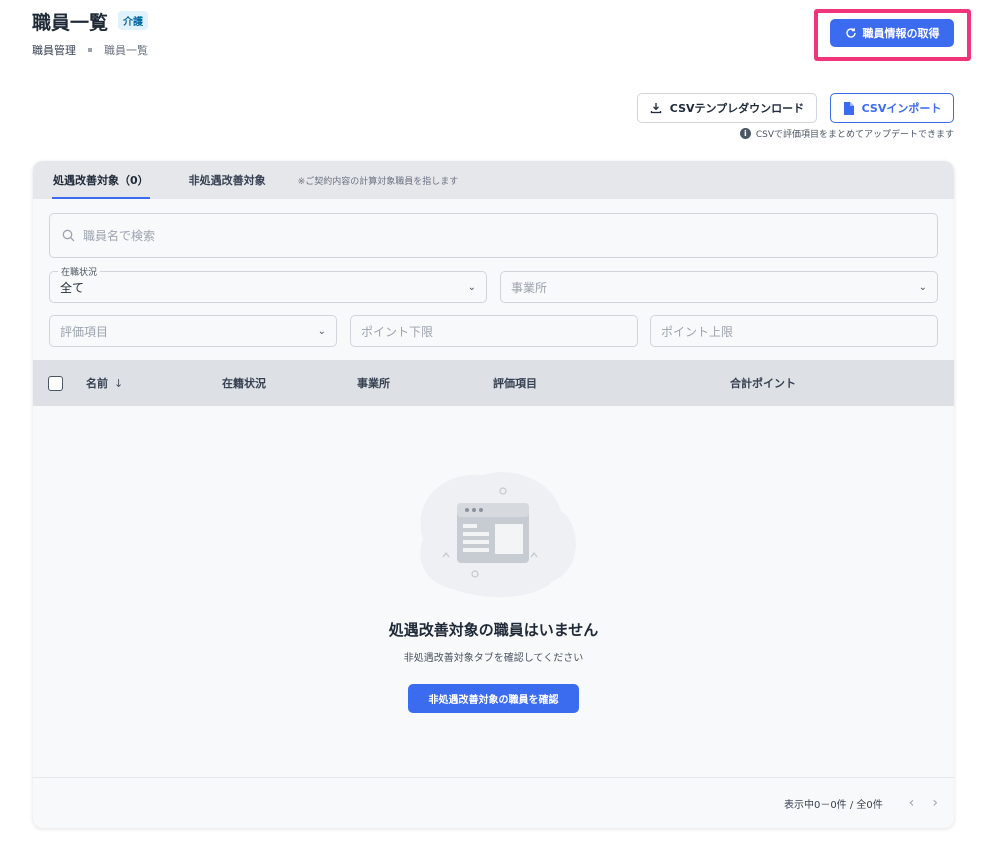 This screenshot has height=850, width=981. I want to click on table-header: 名前 ↓ 在籍状況 事業所 評価項目 合計ポイント, so click(493, 383).